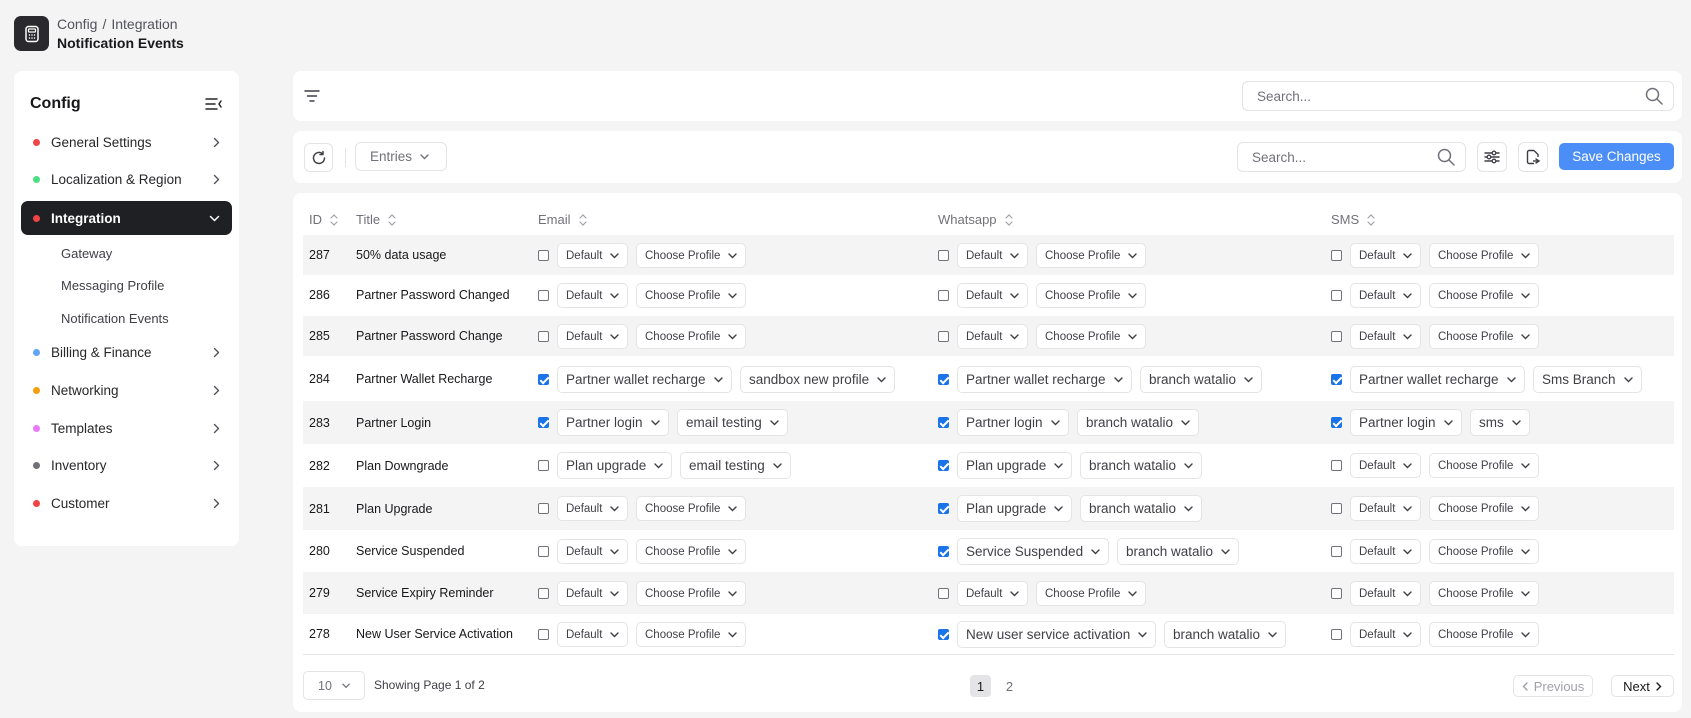 The width and height of the screenshot is (1691, 718). Describe the element at coordinates (126, 465) in the screenshot. I see `sidebar-item-inventory: Inventory` at that location.